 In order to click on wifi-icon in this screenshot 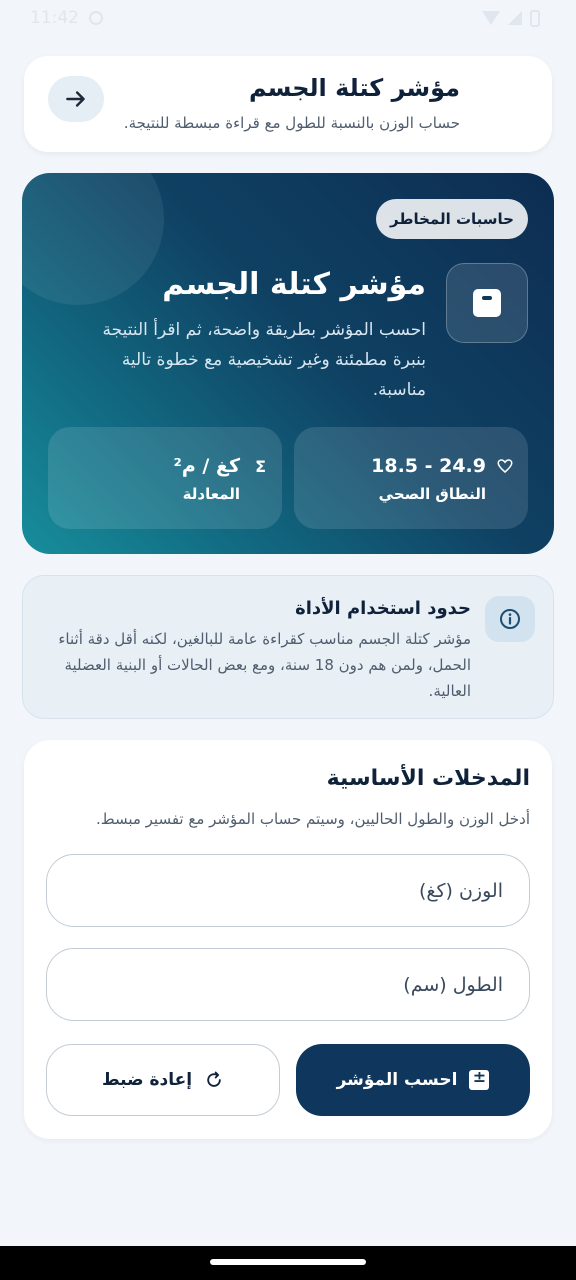, I will do `click(491, 18)`.